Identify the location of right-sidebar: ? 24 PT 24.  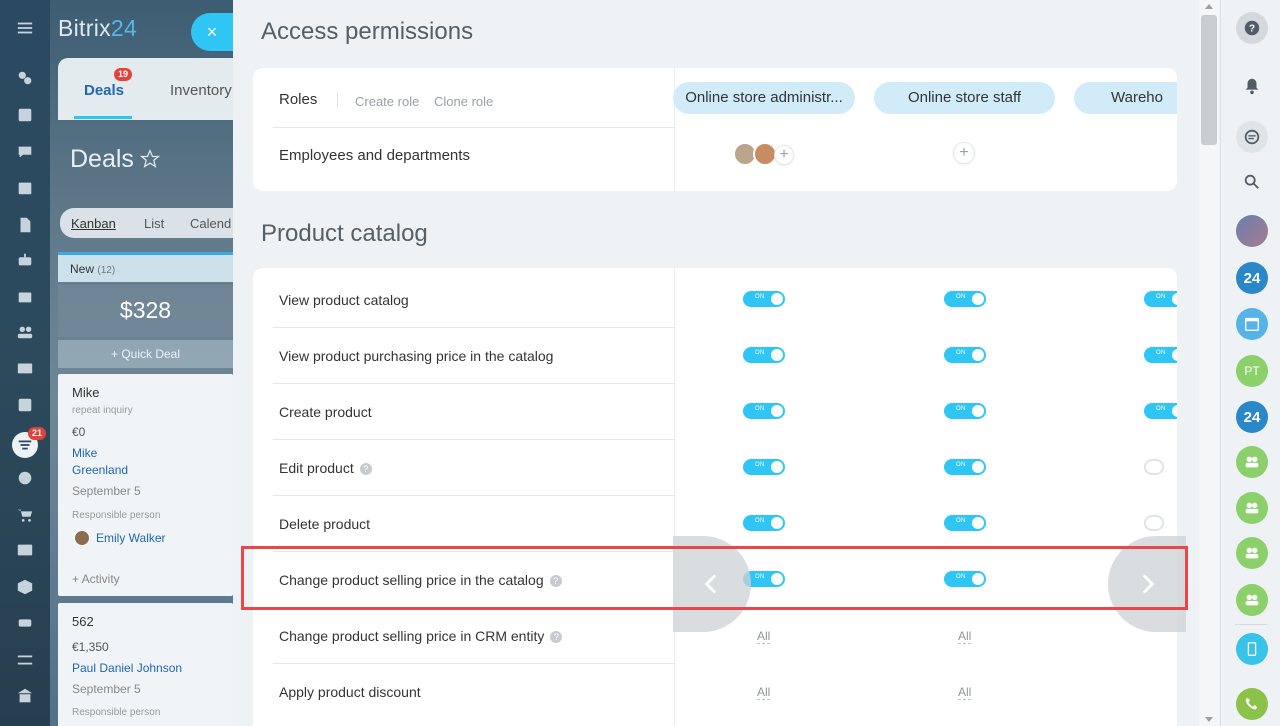
(1250, 363).